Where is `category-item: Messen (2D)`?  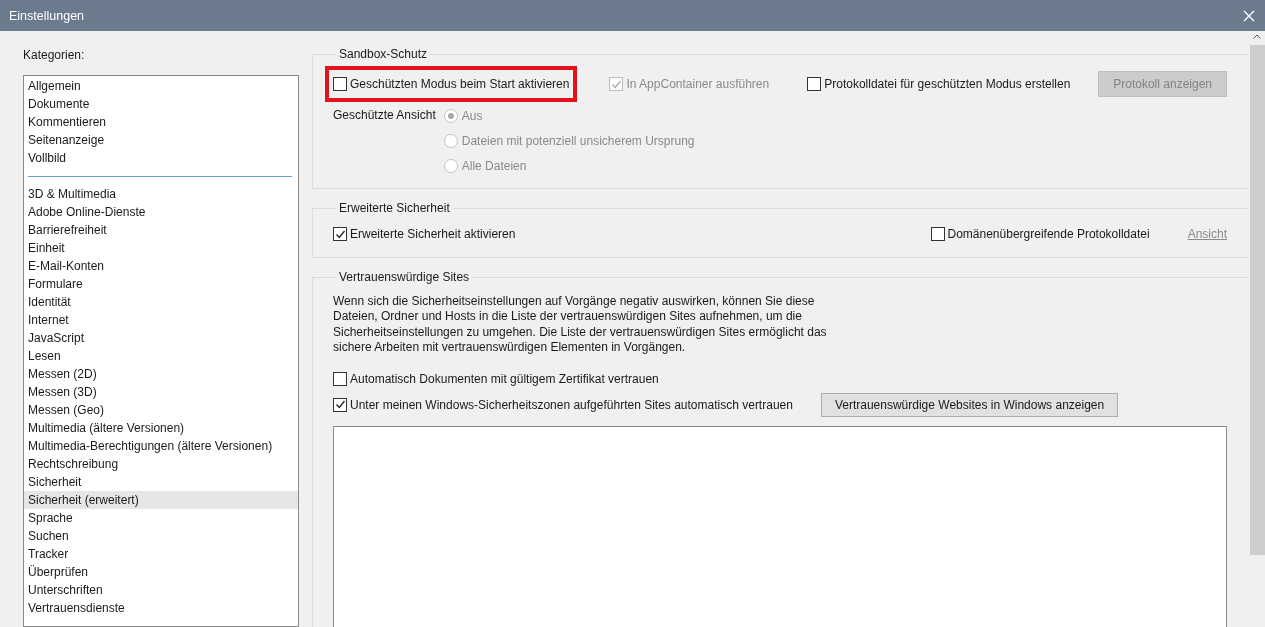 category-item: Messen (2D) is located at coordinates (161, 374).